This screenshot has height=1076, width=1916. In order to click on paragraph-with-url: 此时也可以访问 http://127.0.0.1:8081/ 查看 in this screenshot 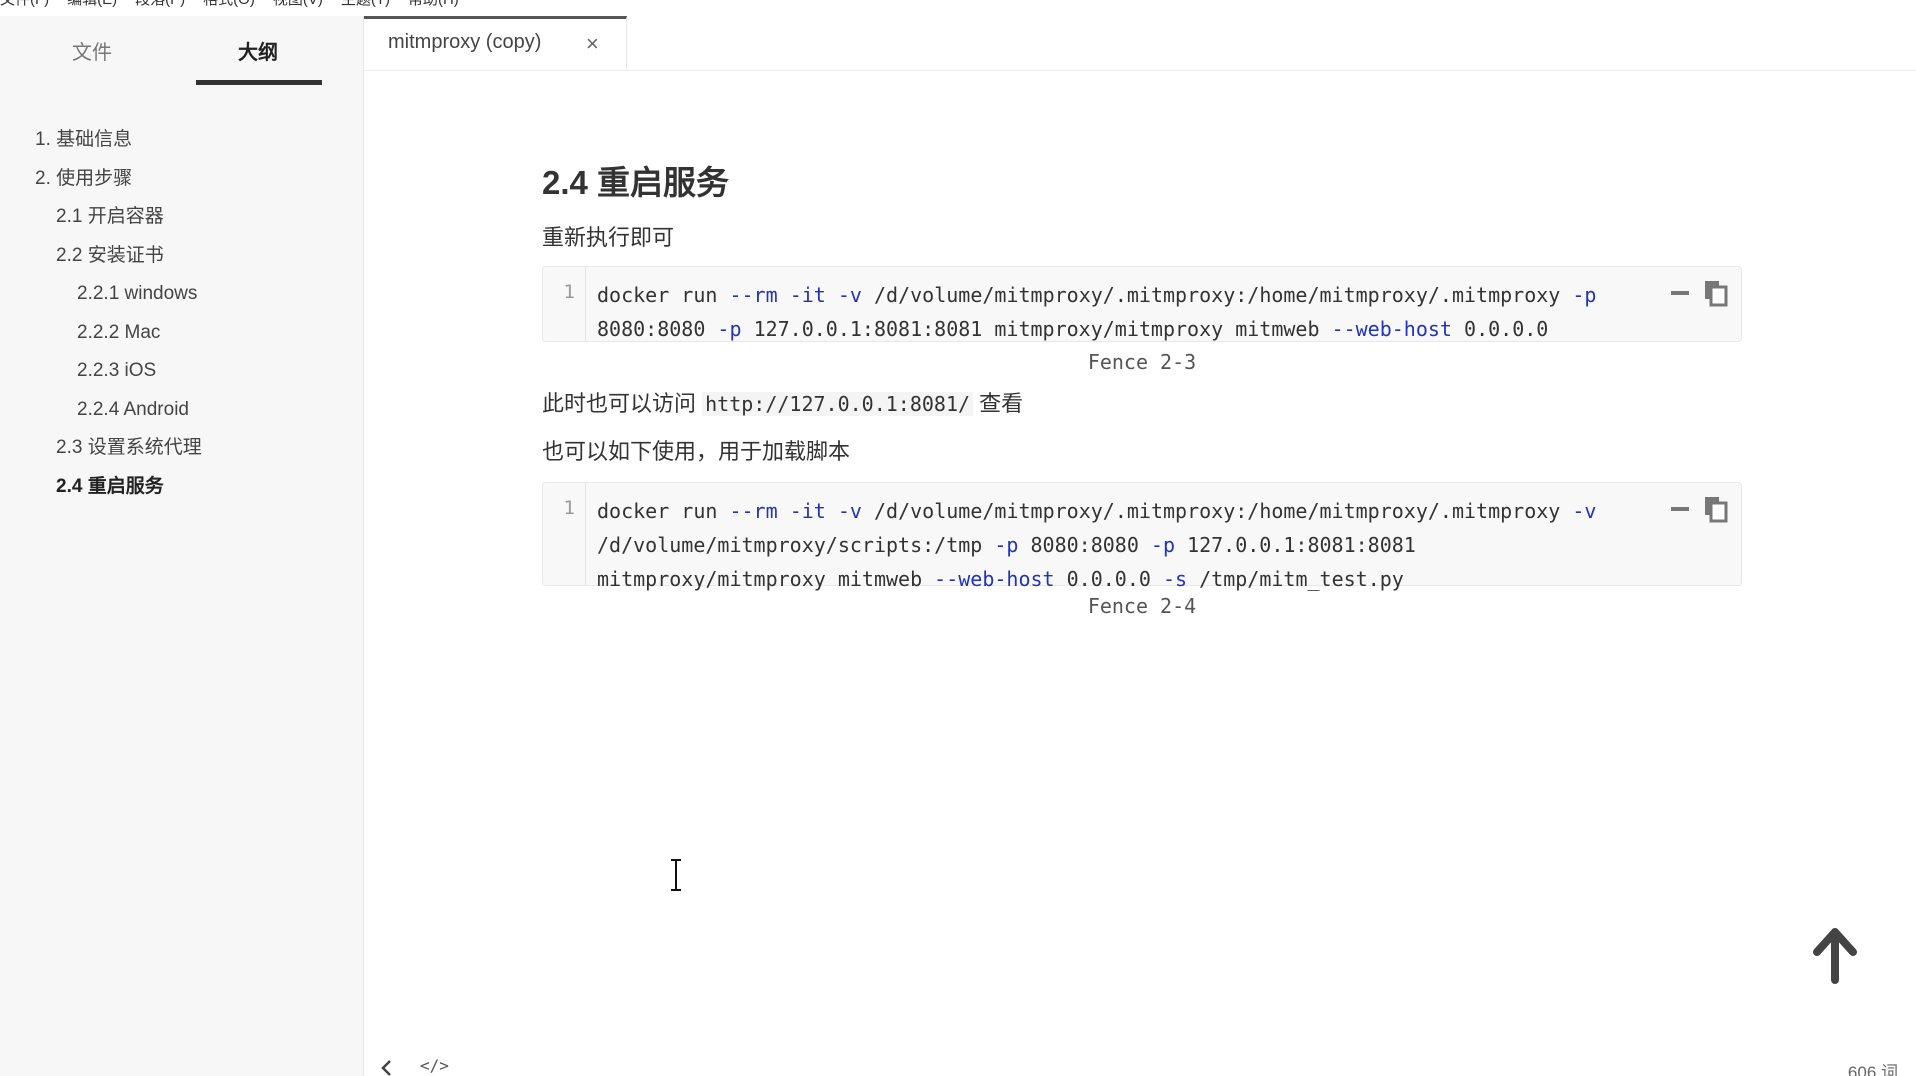, I will do `click(782, 402)`.